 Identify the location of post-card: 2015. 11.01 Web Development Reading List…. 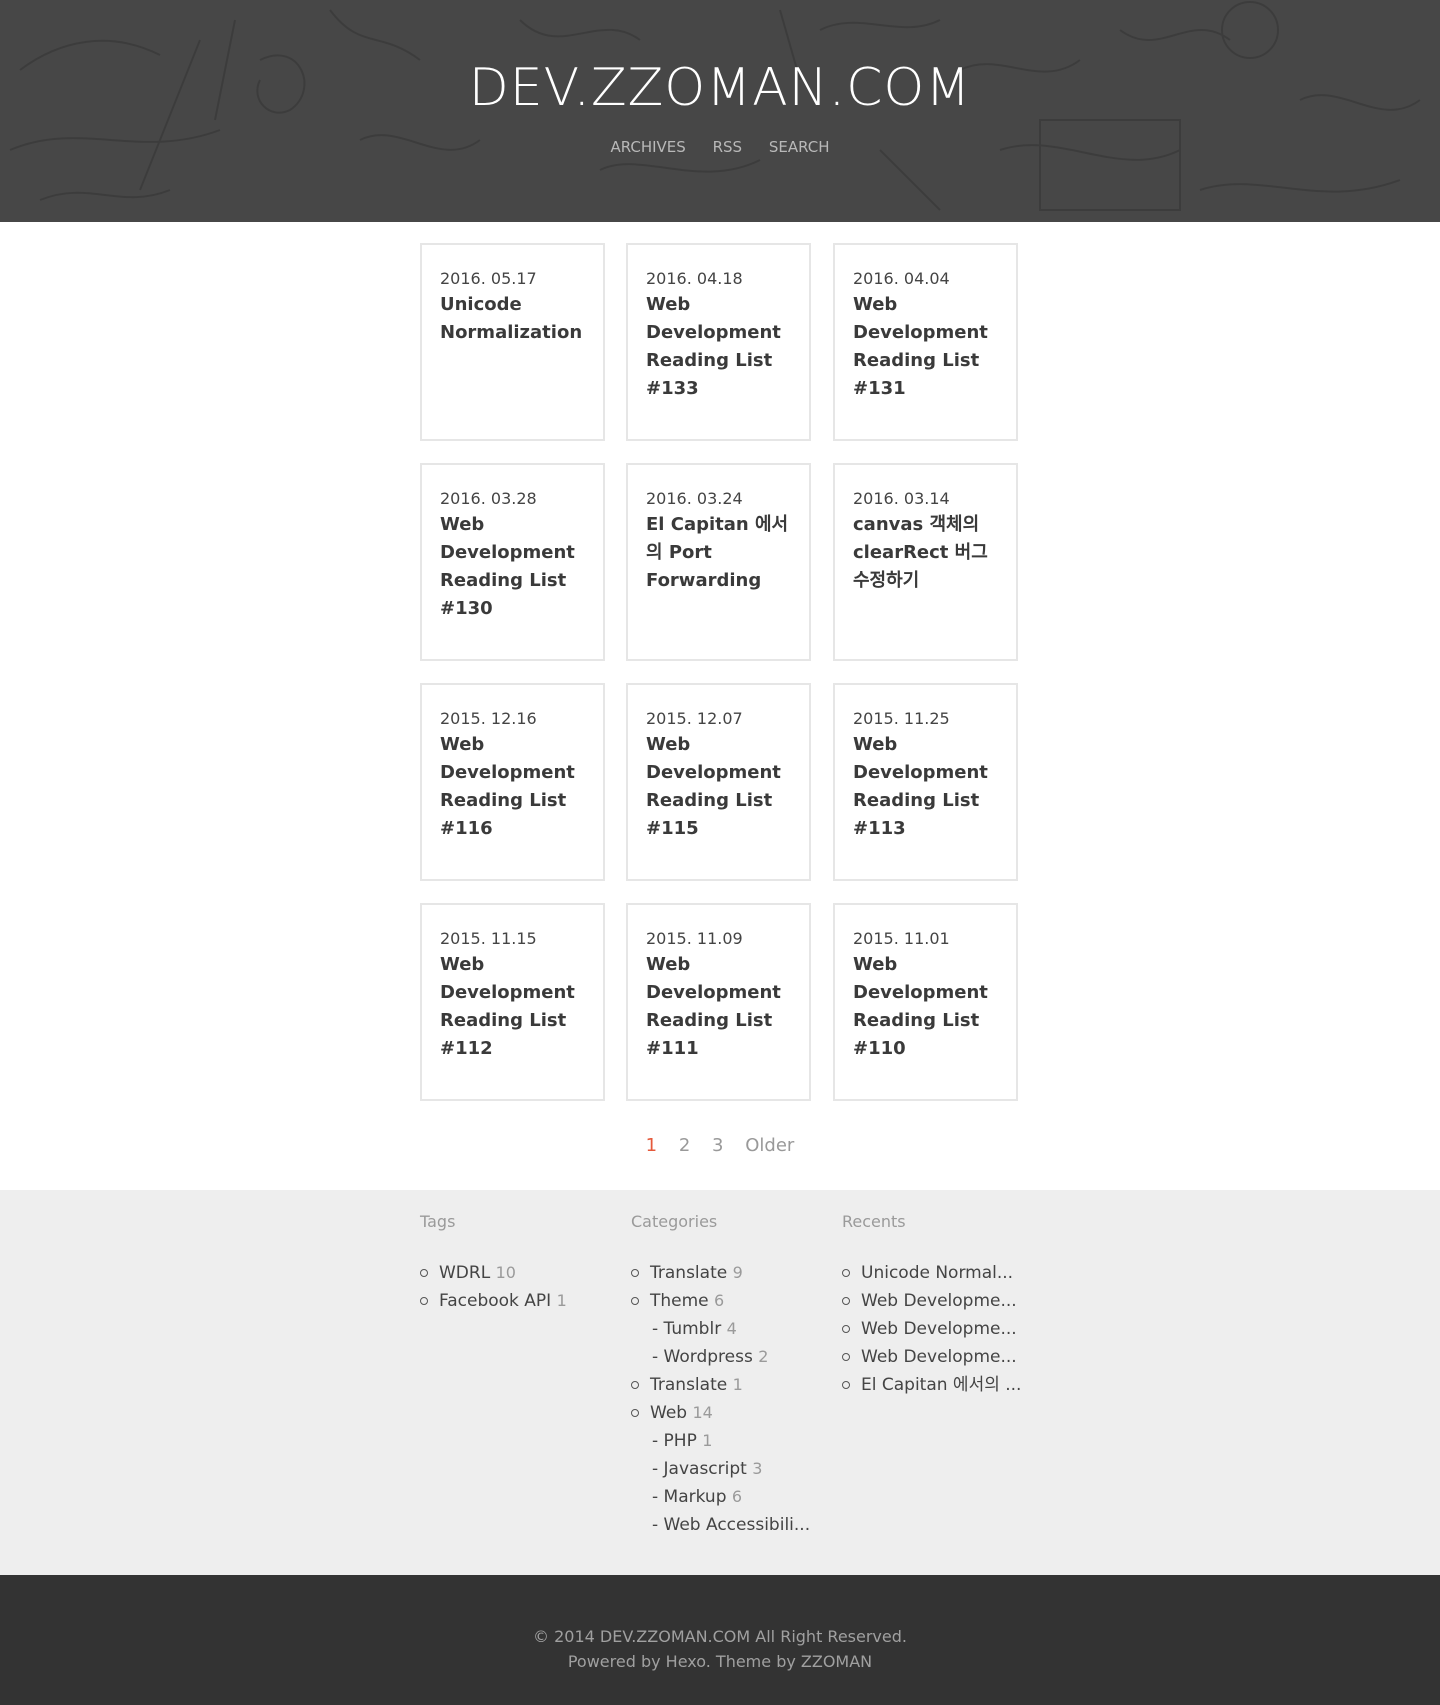
(925, 1002).